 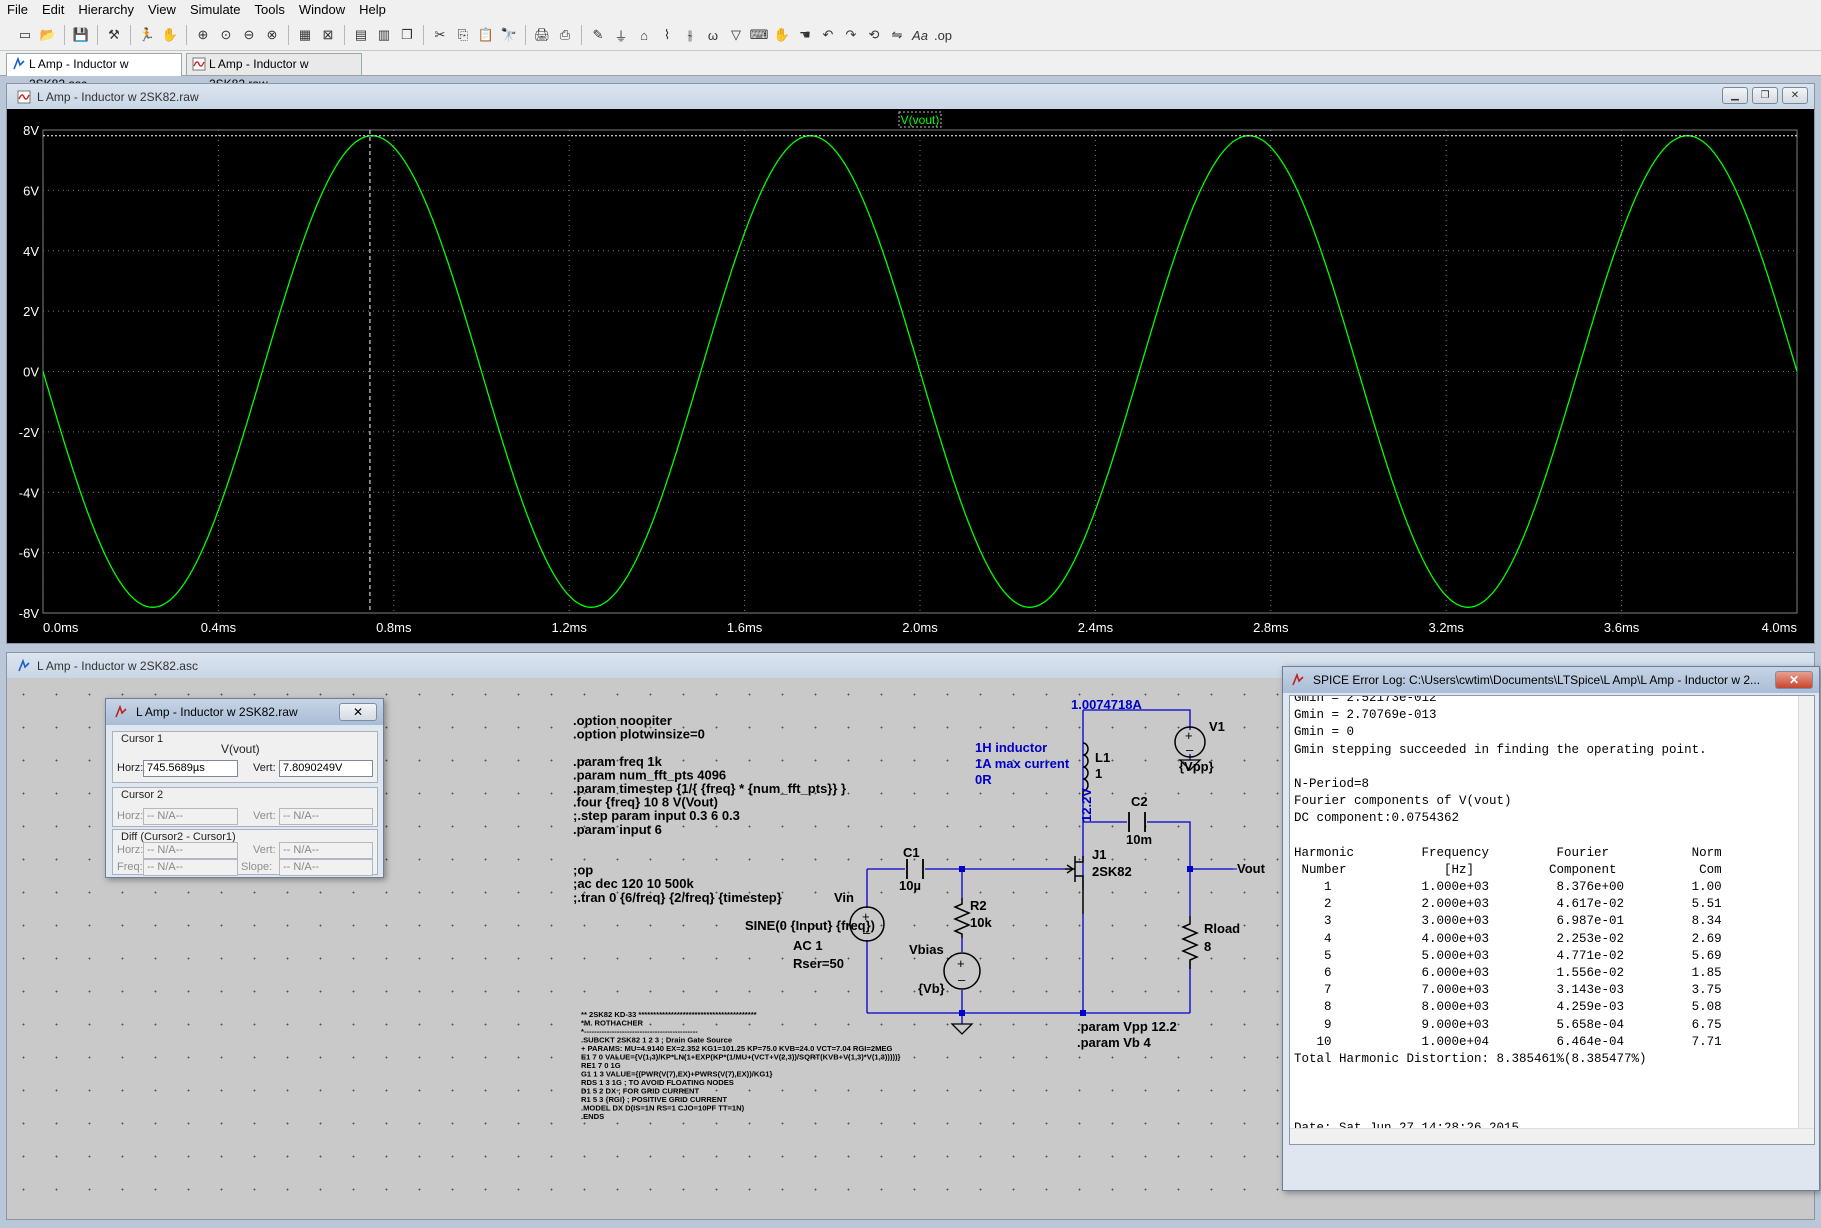 I want to click on copy-icon: ⎘, so click(x=463, y=35).